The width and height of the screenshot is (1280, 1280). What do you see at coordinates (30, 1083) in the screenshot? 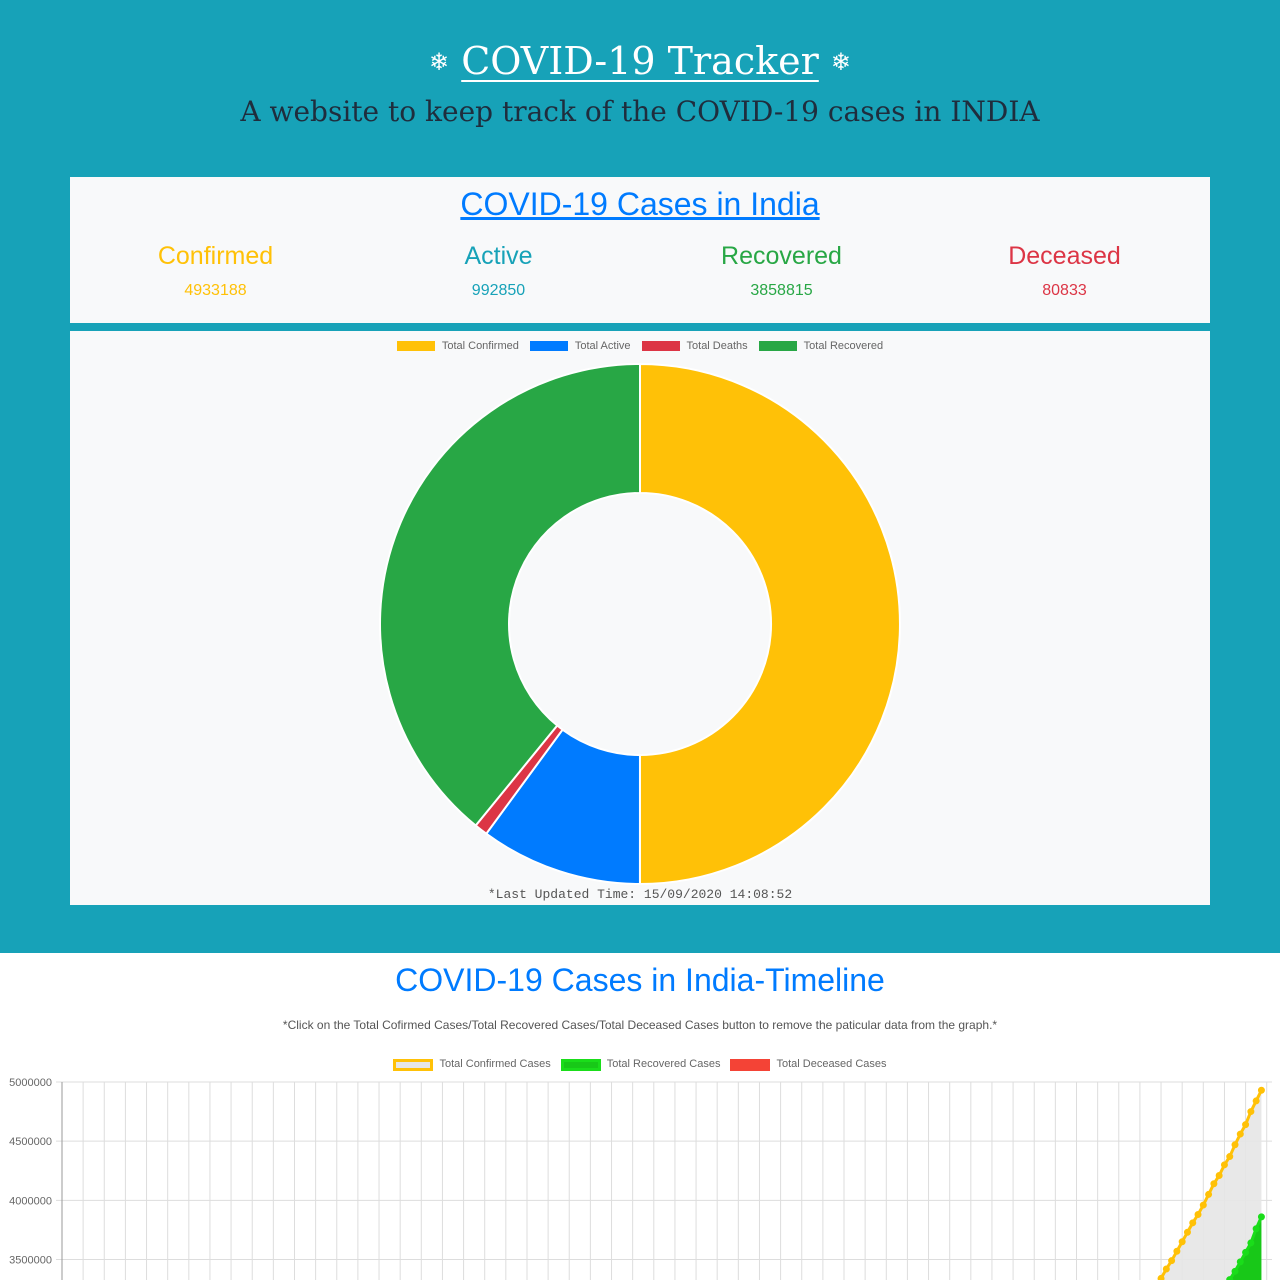
I see `y-tick-label: 5000000` at bounding box center [30, 1083].